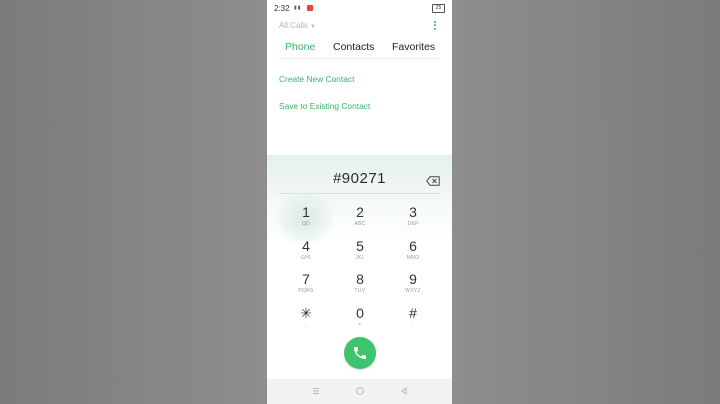  Describe the element at coordinates (438, 8) in the screenshot. I see `battery-icon: 25` at that location.